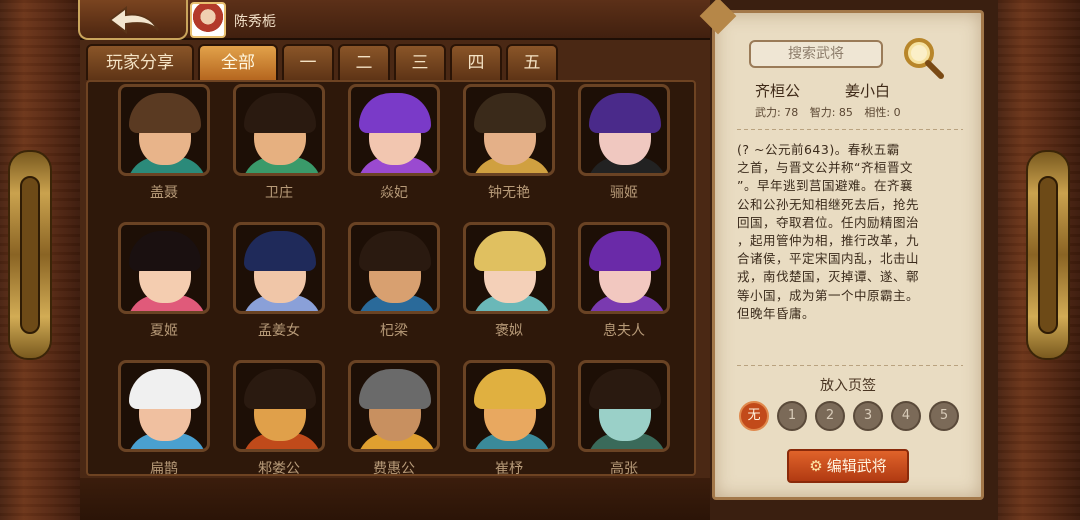 The height and width of the screenshot is (520, 1080). What do you see at coordinates (830, 416) in the screenshot?
I see `bookmark-2: 2` at bounding box center [830, 416].